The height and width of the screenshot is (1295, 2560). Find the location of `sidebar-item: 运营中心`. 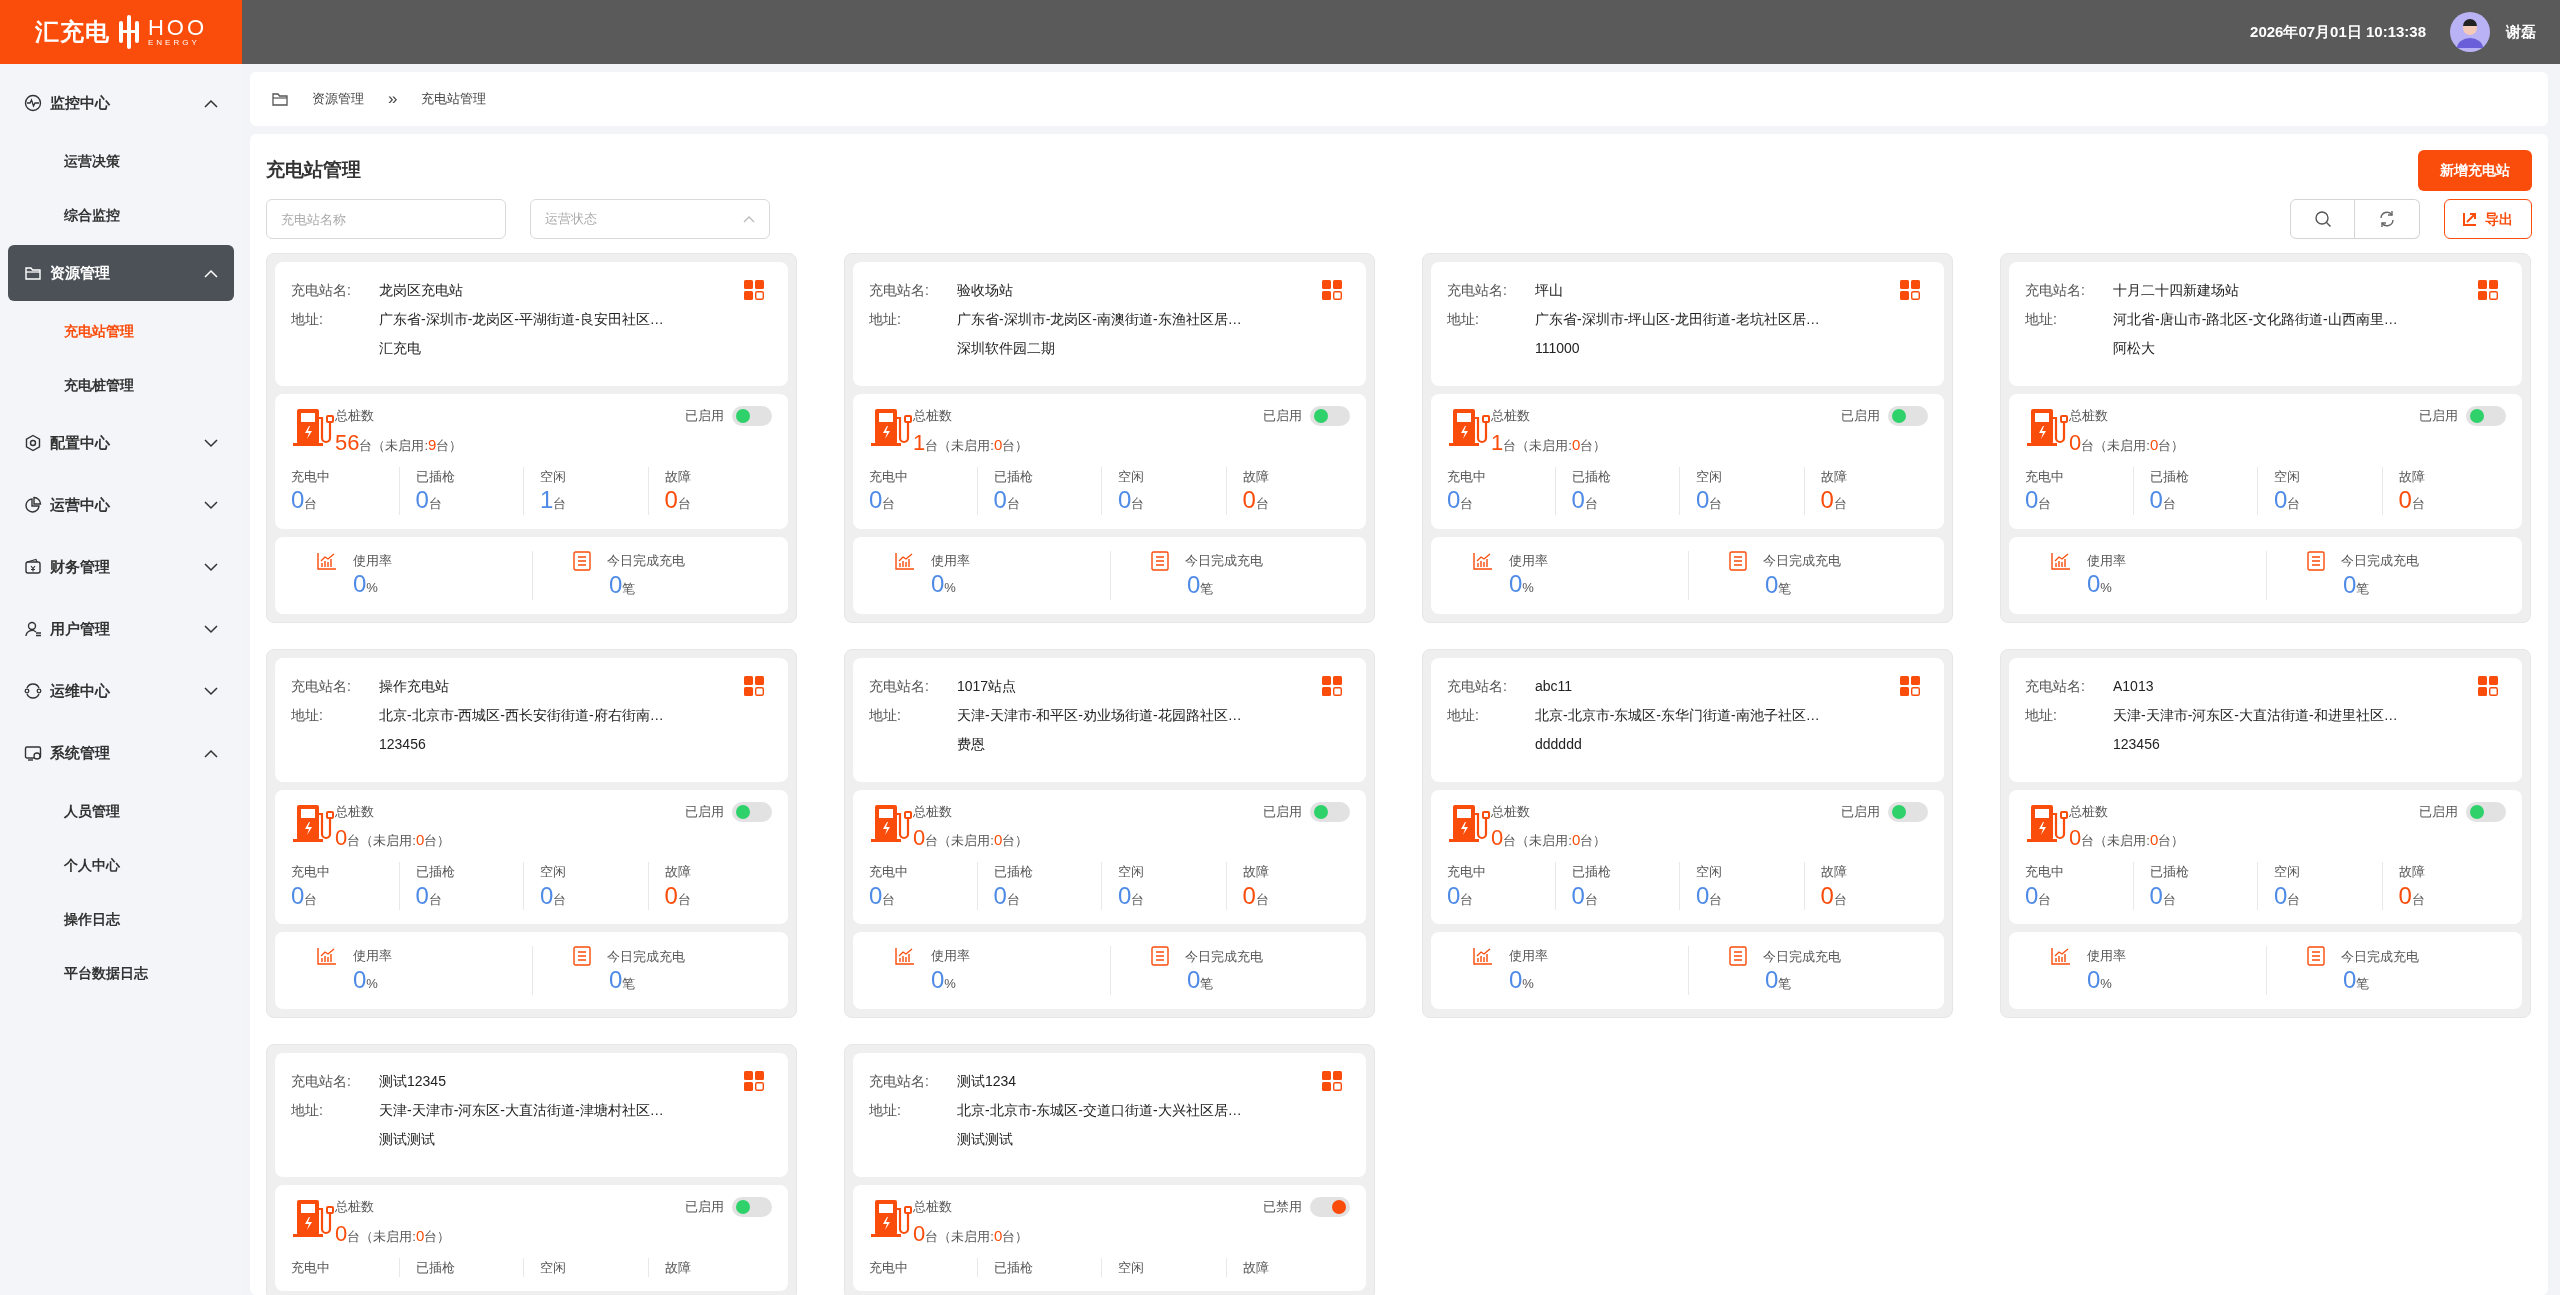

sidebar-item: 运营中心 is located at coordinates (121, 505).